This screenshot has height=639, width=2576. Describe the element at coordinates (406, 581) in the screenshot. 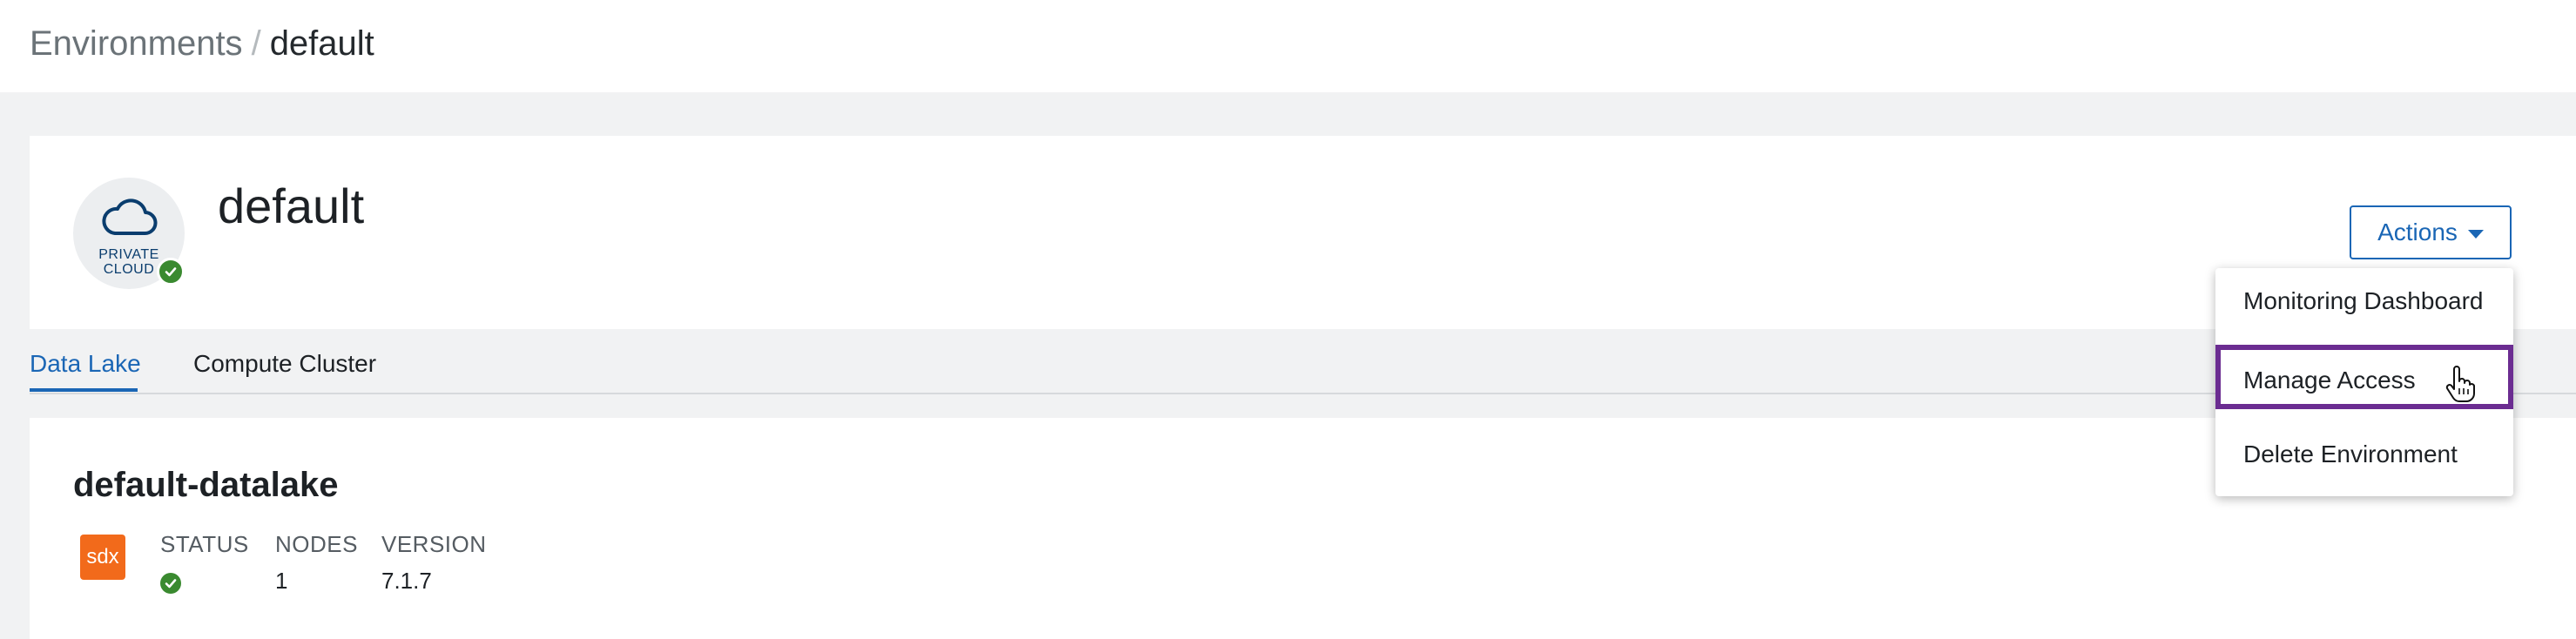

I see `version-value: 7.1.7` at that location.